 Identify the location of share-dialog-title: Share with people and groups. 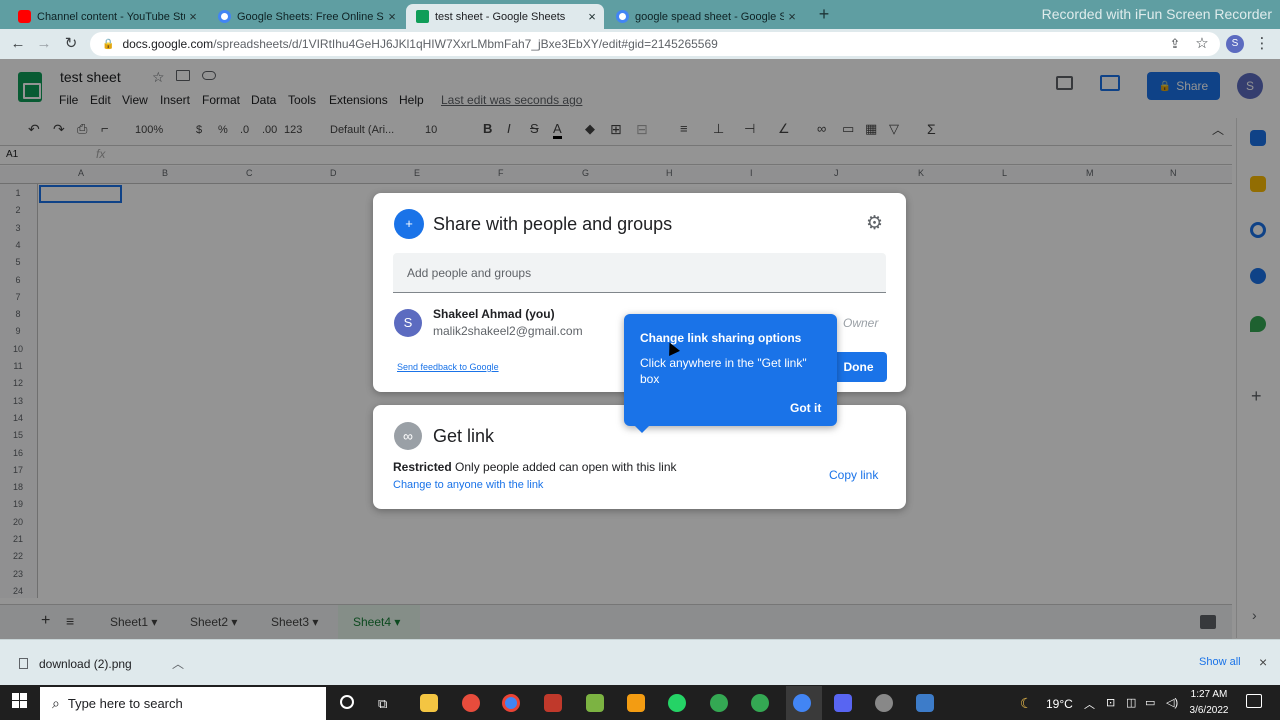
(553, 224).